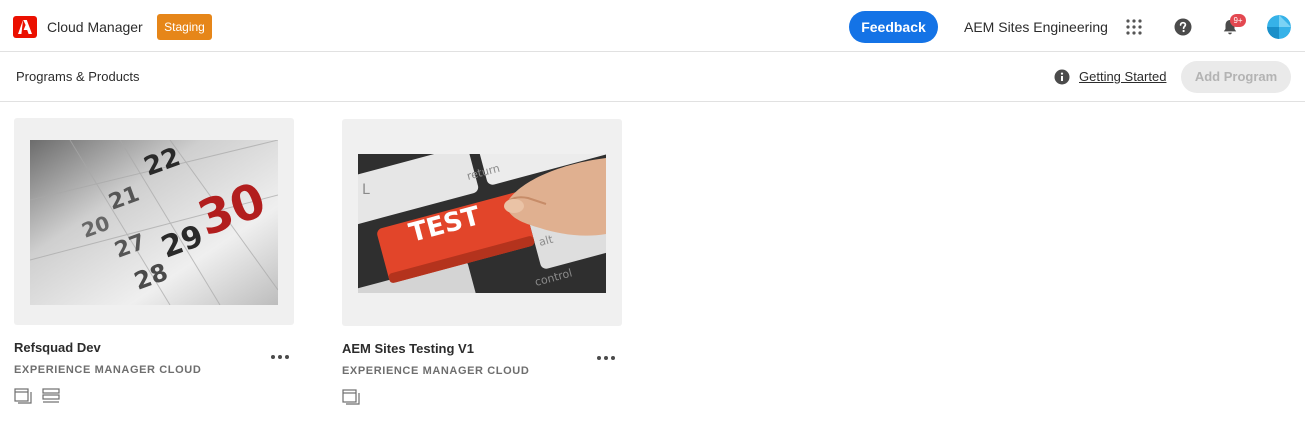 Image resolution: width=1305 pixels, height=436 pixels. What do you see at coordinates (51, 395) in the screenshot?
I see `assets-solution-icon` at bounding box center [51, 395].